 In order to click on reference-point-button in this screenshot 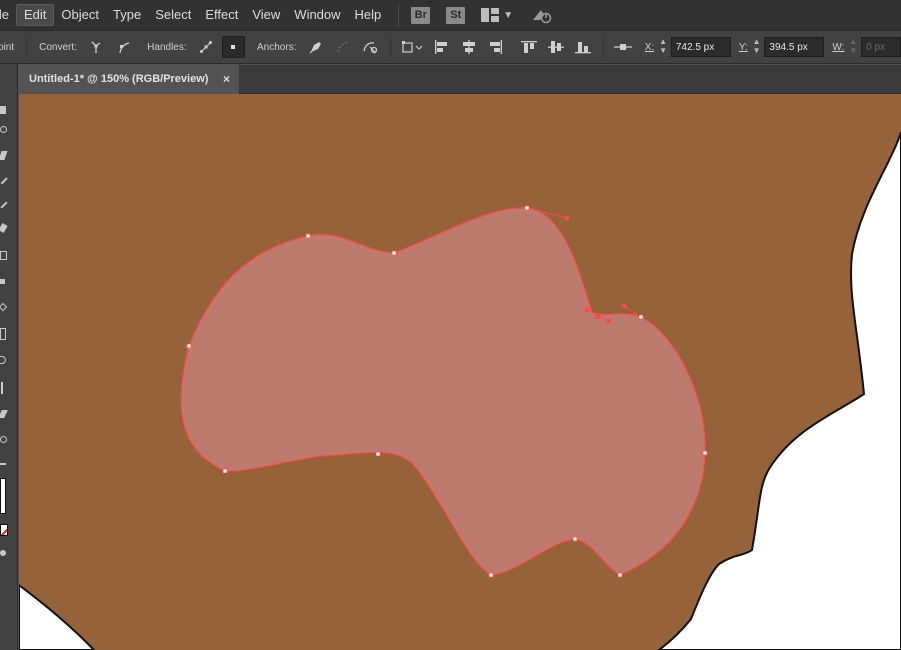, I will do `click(623, 47)`.